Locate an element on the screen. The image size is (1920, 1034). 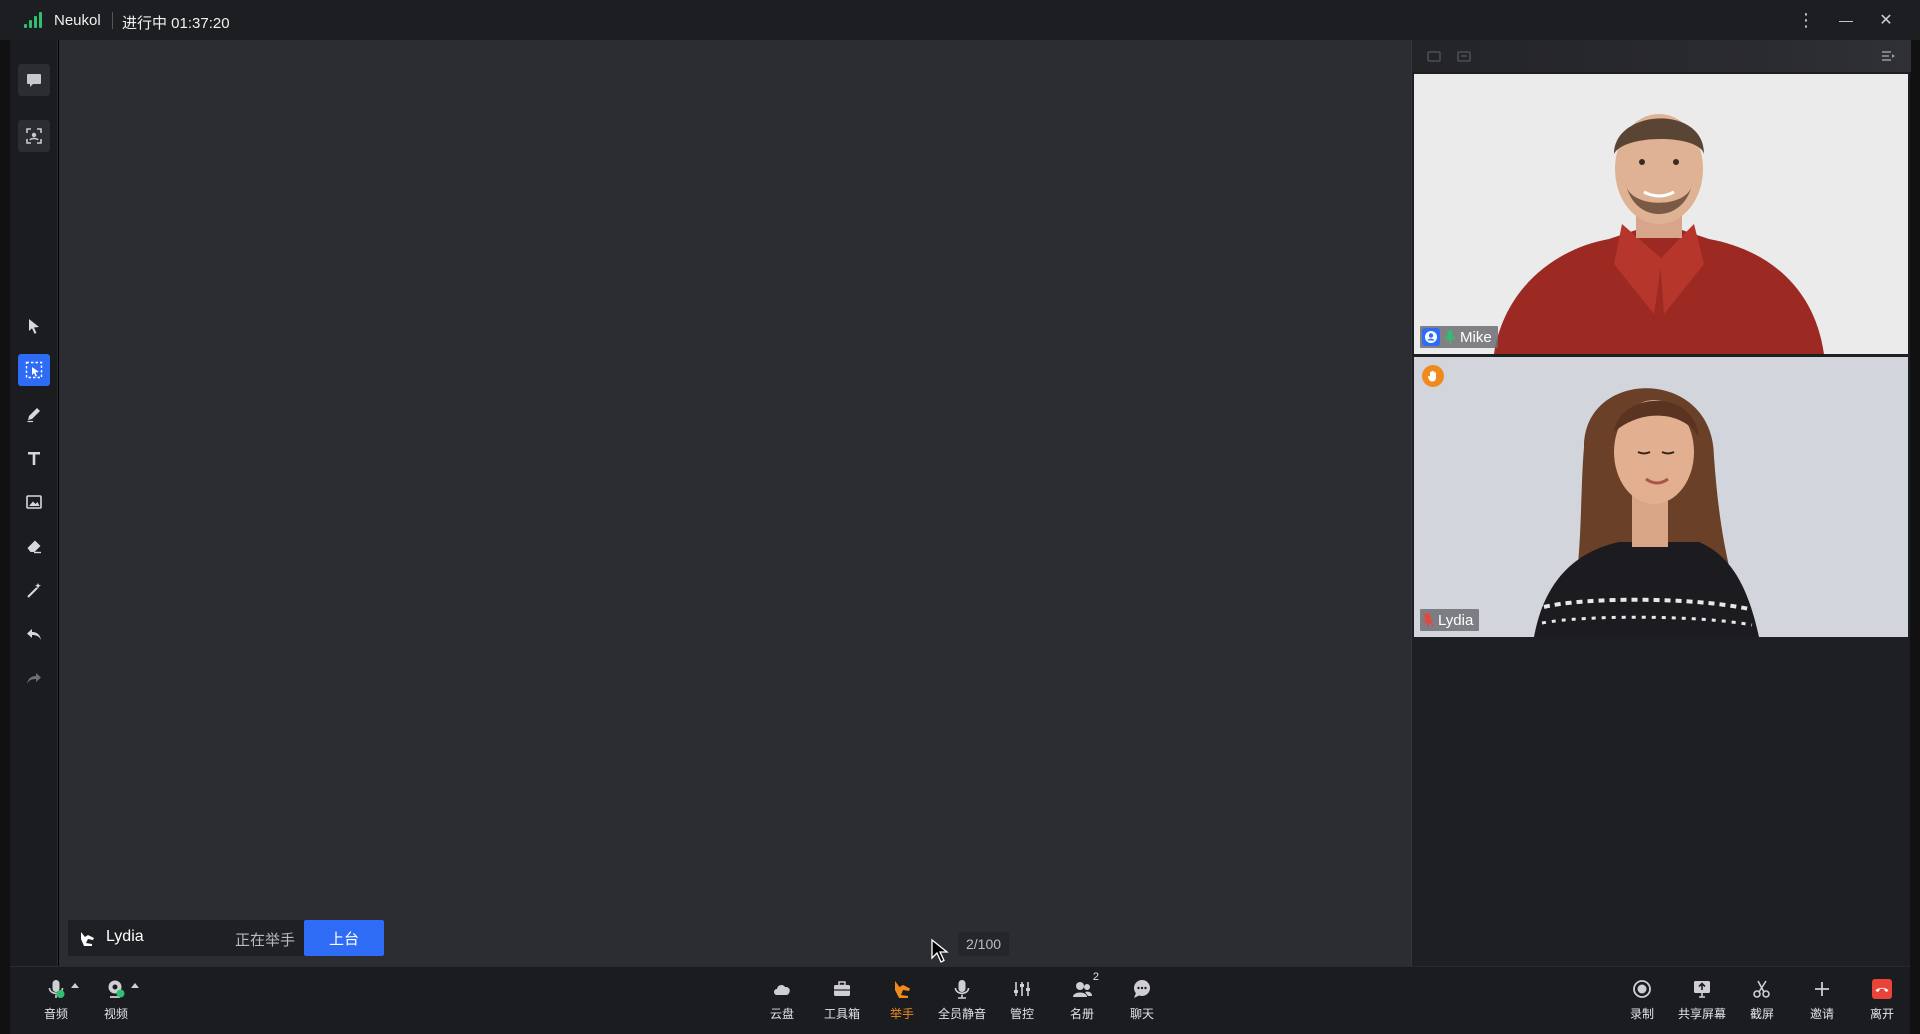
roster-button: 2 名册 is located at coordinates (1082, 1000).